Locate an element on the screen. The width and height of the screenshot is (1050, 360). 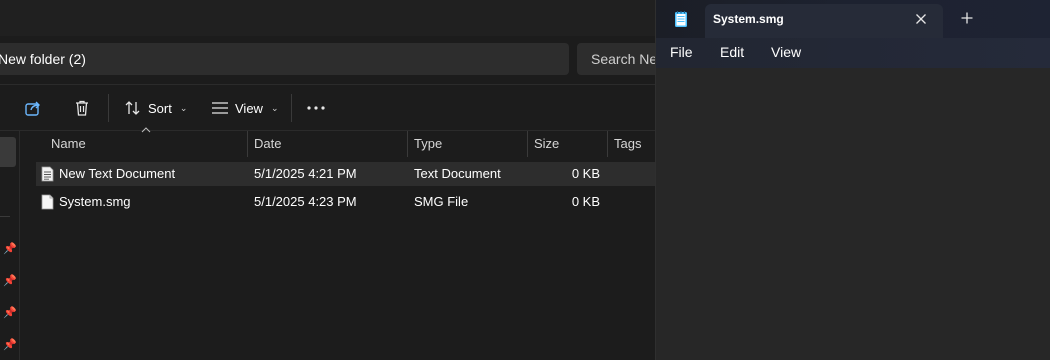
search-input: Search New folder (2) is located at coordinates (616, 59).